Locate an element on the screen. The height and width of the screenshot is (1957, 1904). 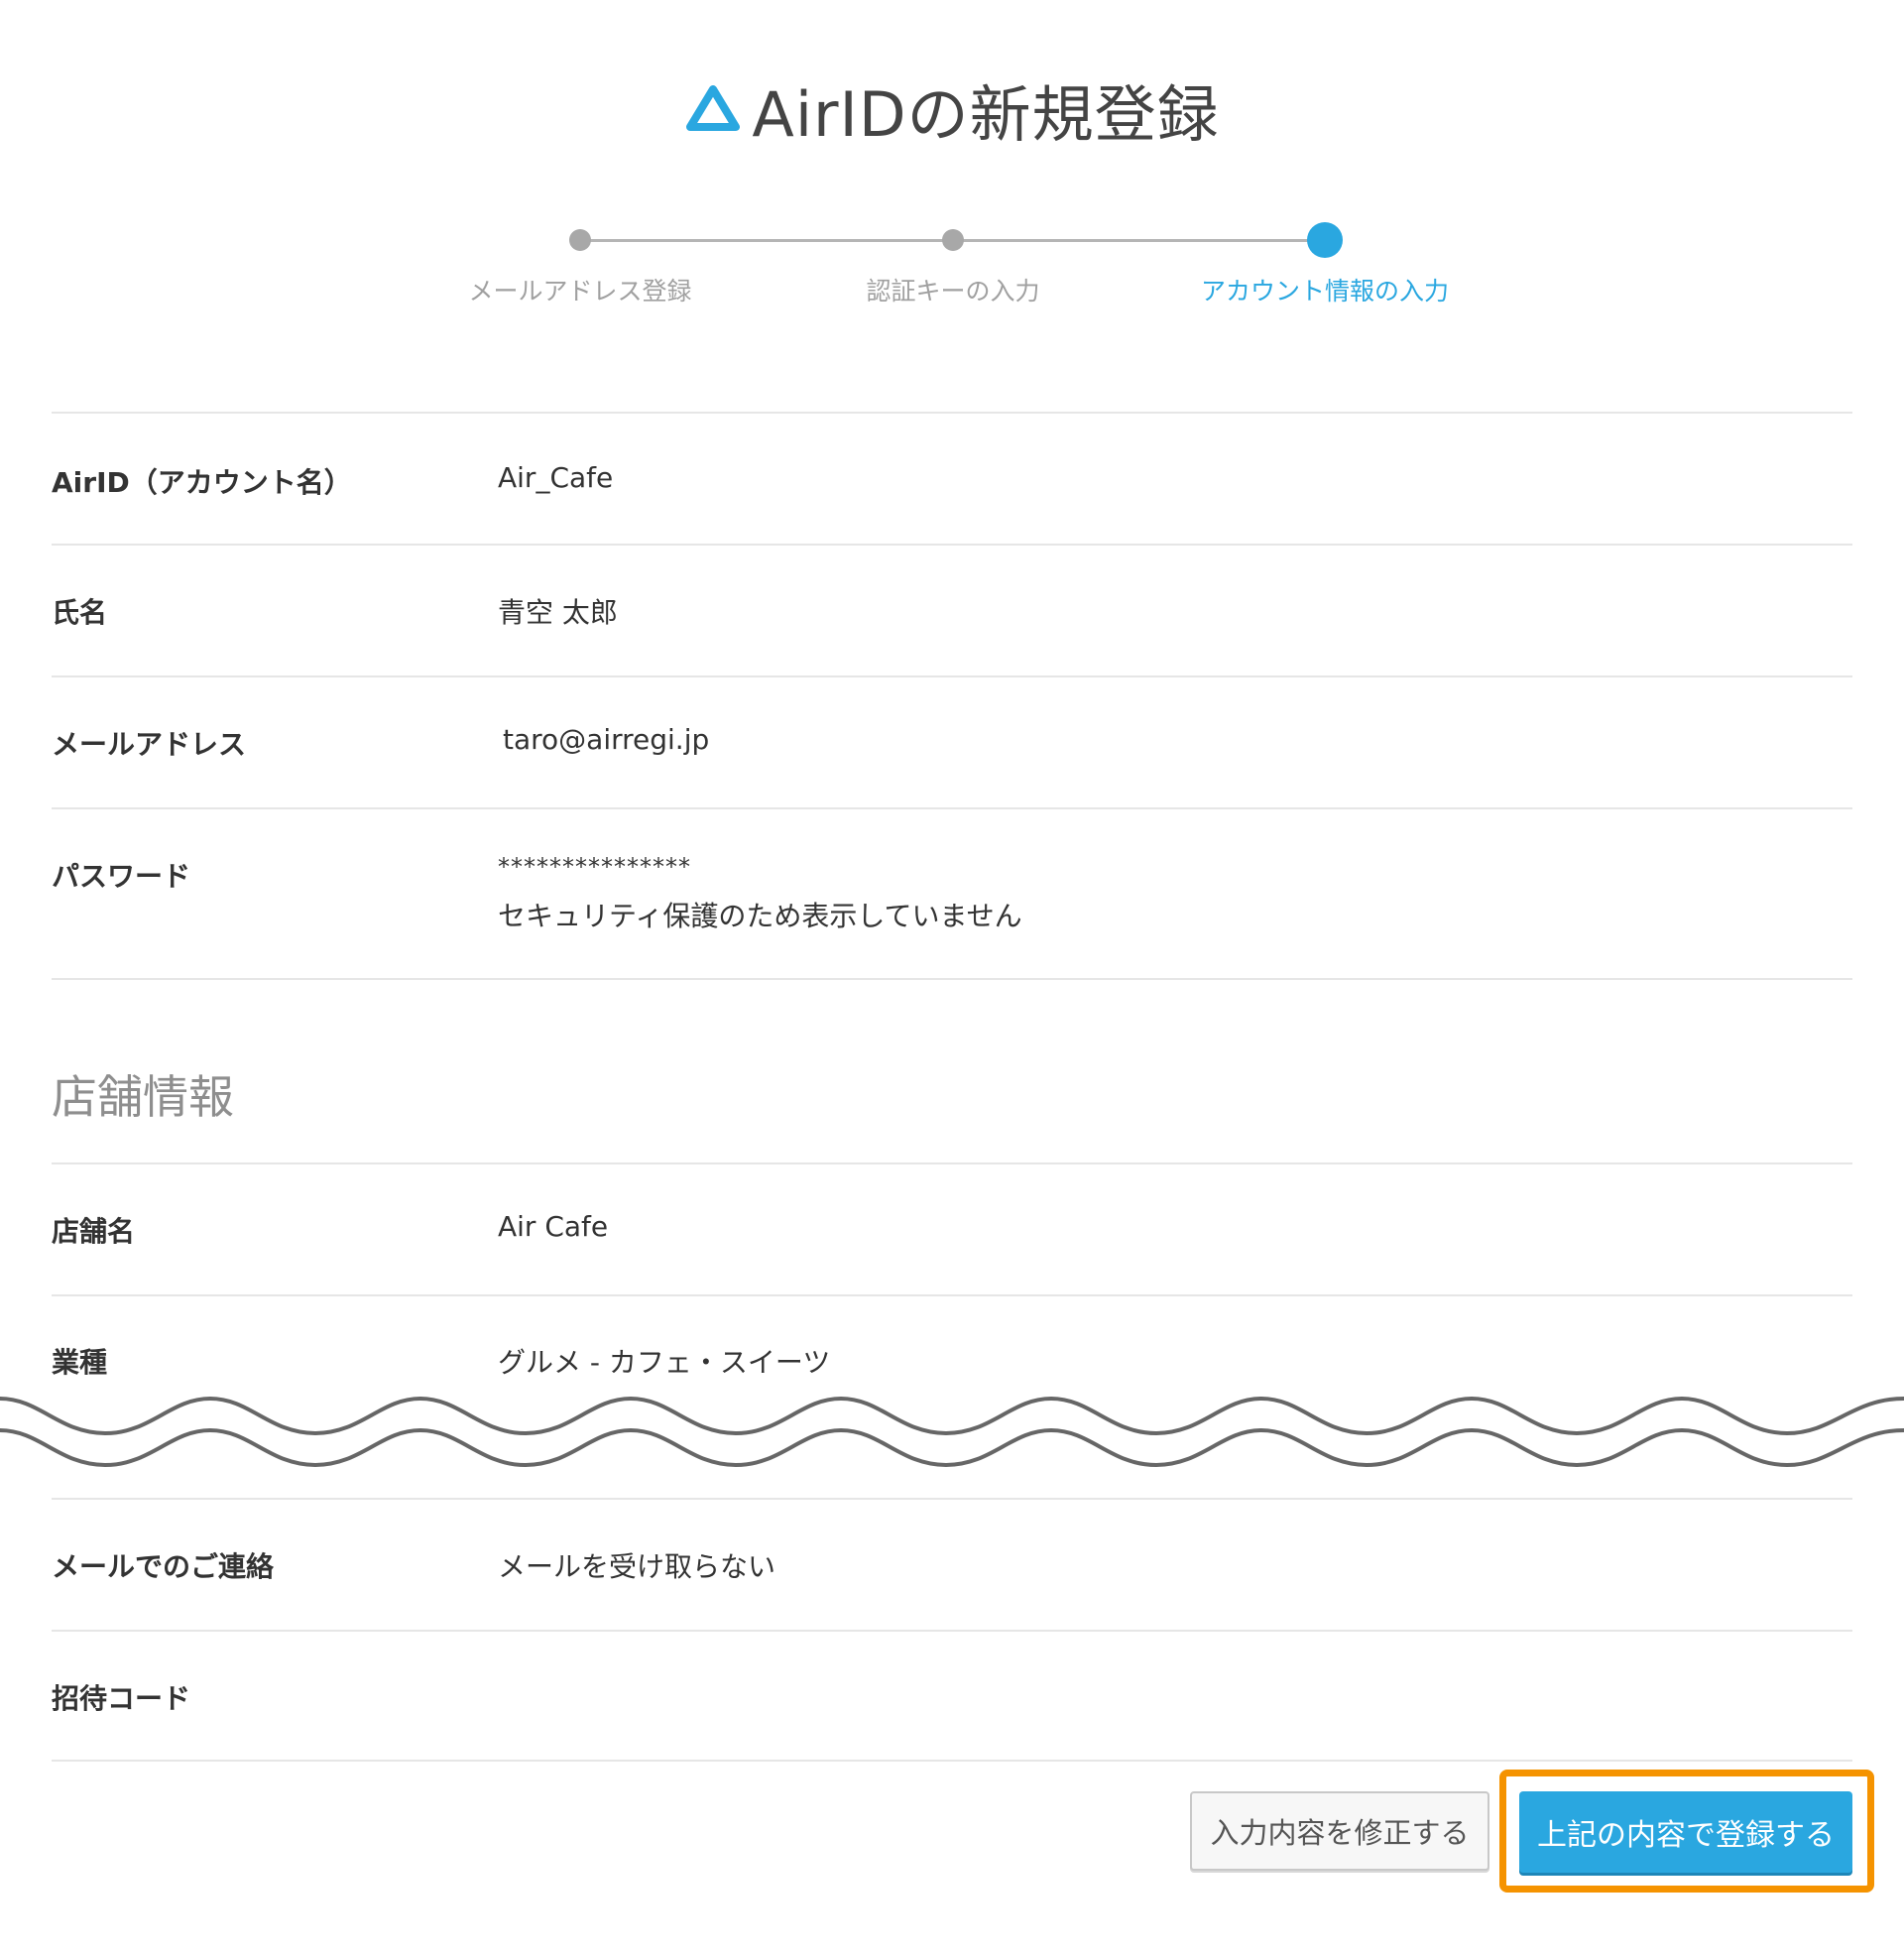
step-label-email: メールアドレス登録 is located at coordinates (580, 291).